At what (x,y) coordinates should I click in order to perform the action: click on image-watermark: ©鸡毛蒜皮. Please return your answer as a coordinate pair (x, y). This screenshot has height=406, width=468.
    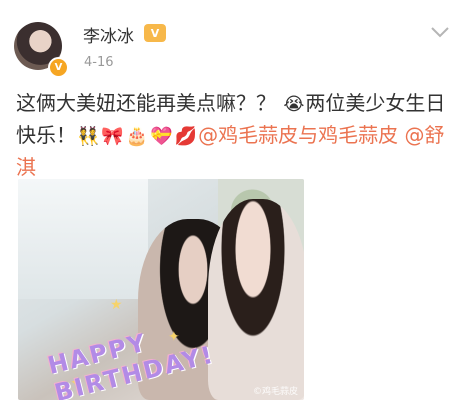
    Looking at the image, I should click on (275, 392).